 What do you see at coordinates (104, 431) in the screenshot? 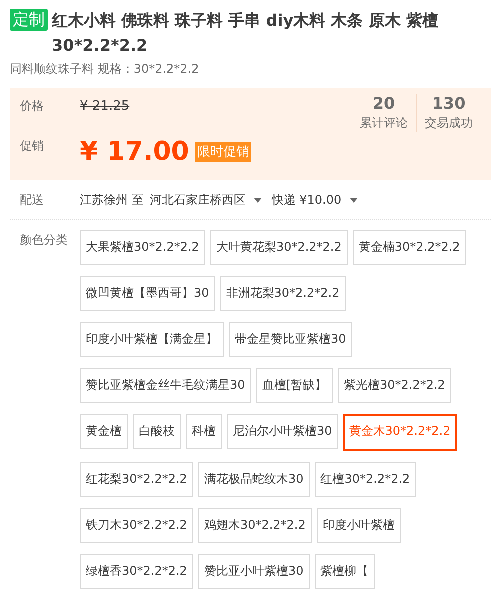
I see `option-chip: 黄金檀` at bounding box center [104, 431].